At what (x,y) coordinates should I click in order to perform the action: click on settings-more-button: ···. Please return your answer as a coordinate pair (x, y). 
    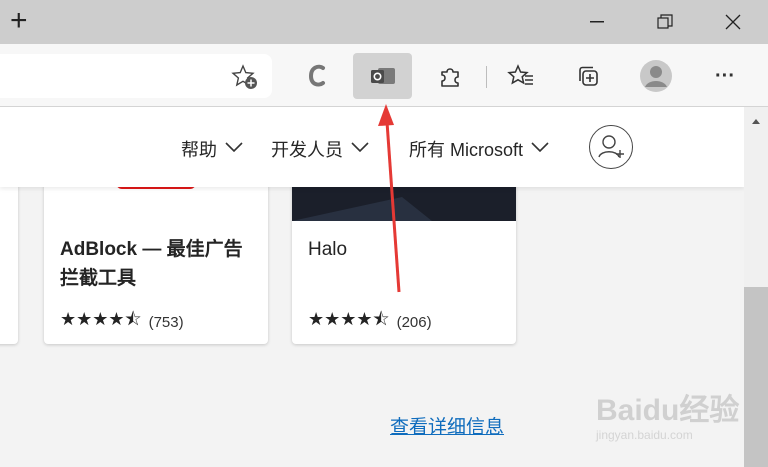
    Looking at the image, I should click on (725, 76).